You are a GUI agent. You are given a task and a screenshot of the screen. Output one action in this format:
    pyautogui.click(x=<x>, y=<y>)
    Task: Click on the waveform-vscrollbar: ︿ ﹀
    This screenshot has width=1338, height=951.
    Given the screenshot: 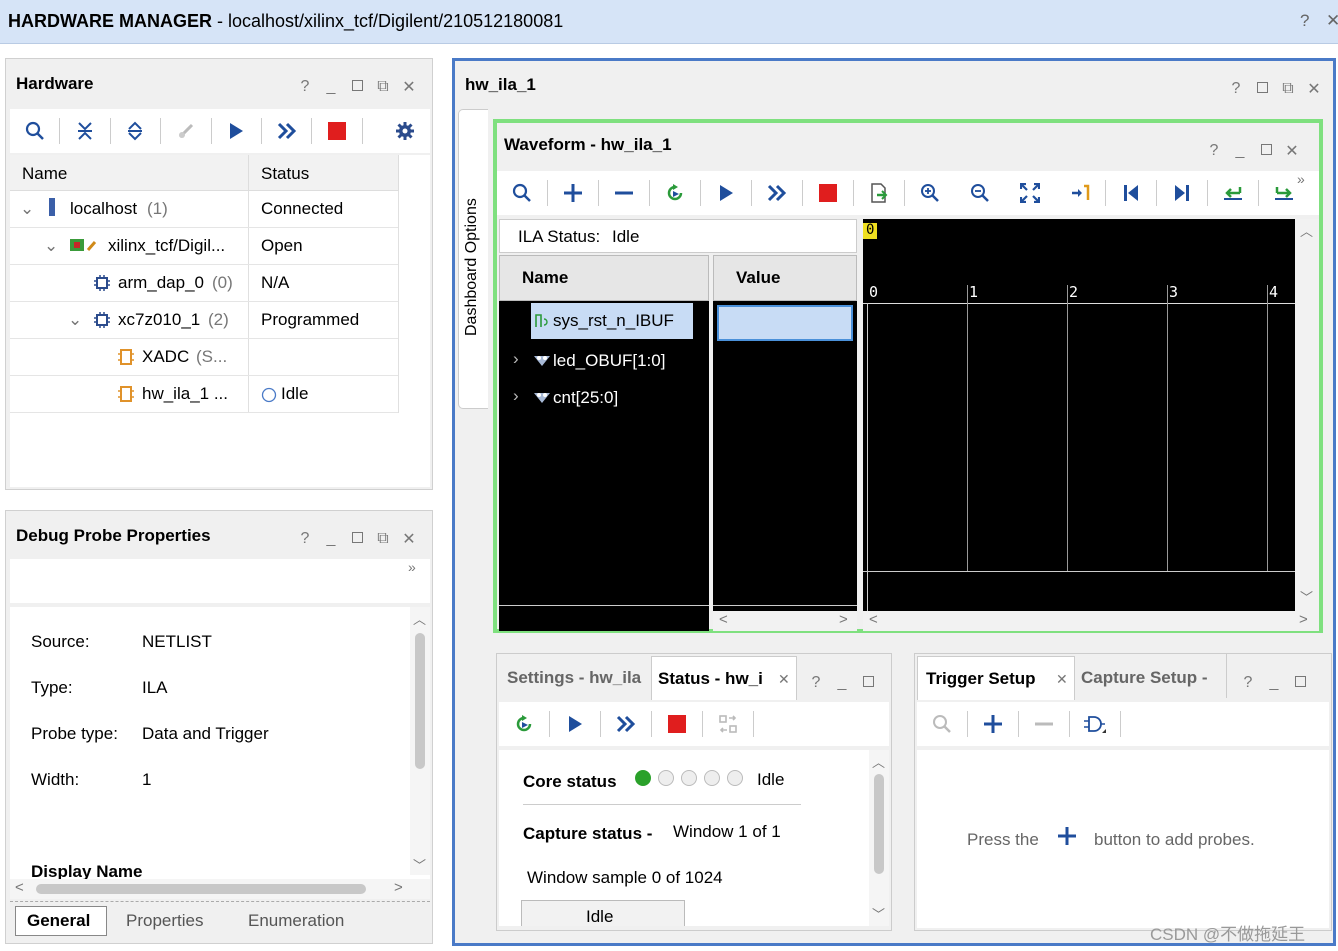 What is the action you would take?
    pyautogui.click(x=1307, y=415)
    